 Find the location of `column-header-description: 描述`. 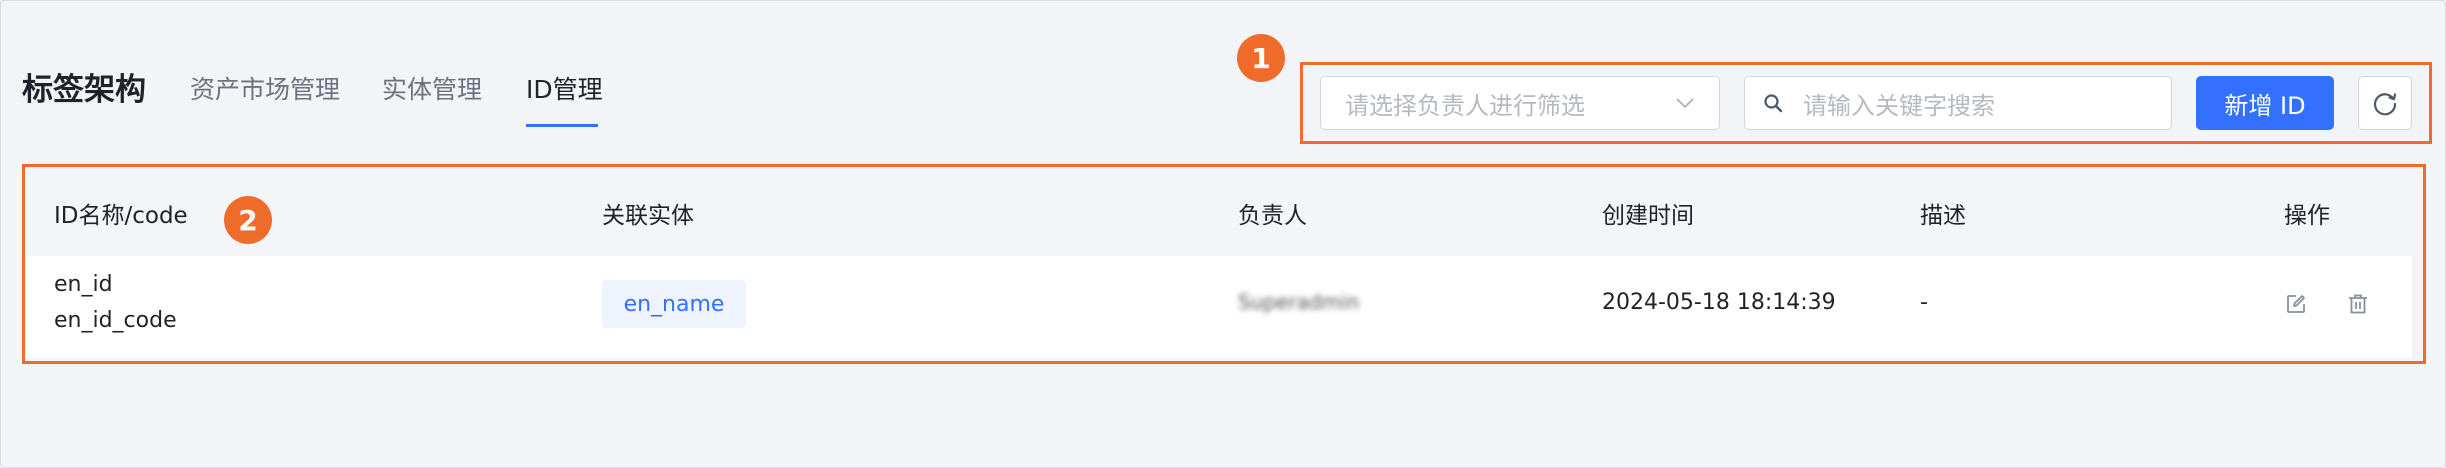

column-header-description: 描述 is located at coordinates (1943, 216).